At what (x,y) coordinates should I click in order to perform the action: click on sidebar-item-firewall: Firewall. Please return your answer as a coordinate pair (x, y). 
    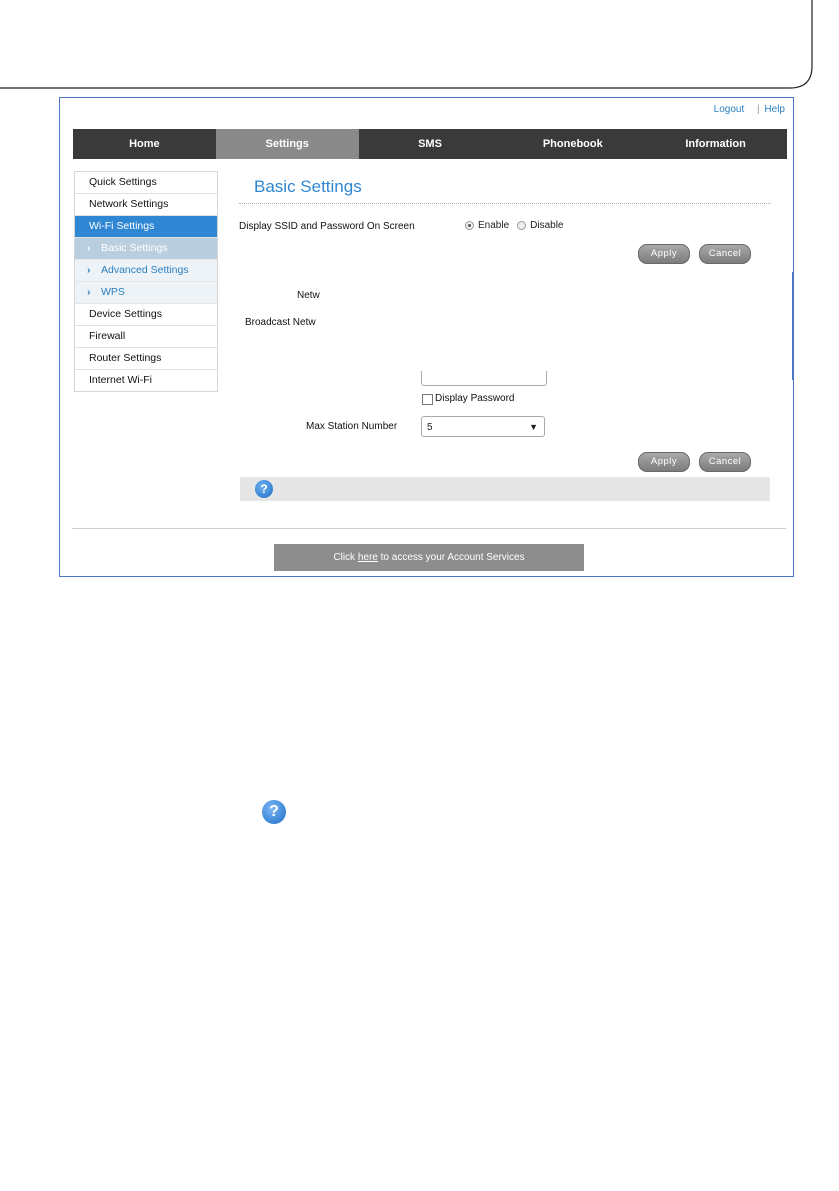
    Looking at the image, I should click on (146, 337).